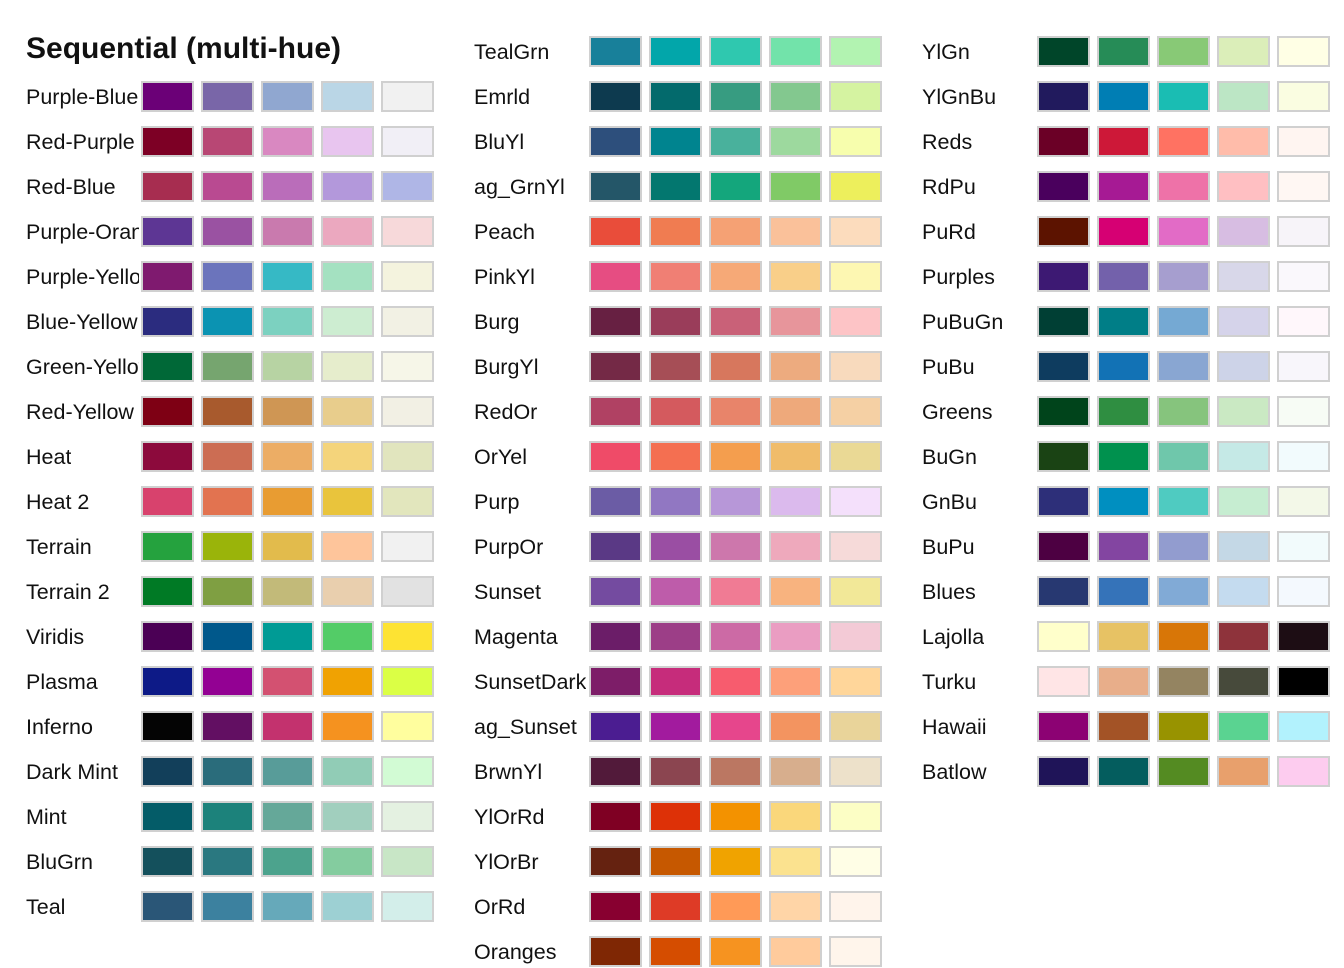 The height and width of the screenshot is (968, 1344). I want to click on palette-name: Purp, so click(497, 502).